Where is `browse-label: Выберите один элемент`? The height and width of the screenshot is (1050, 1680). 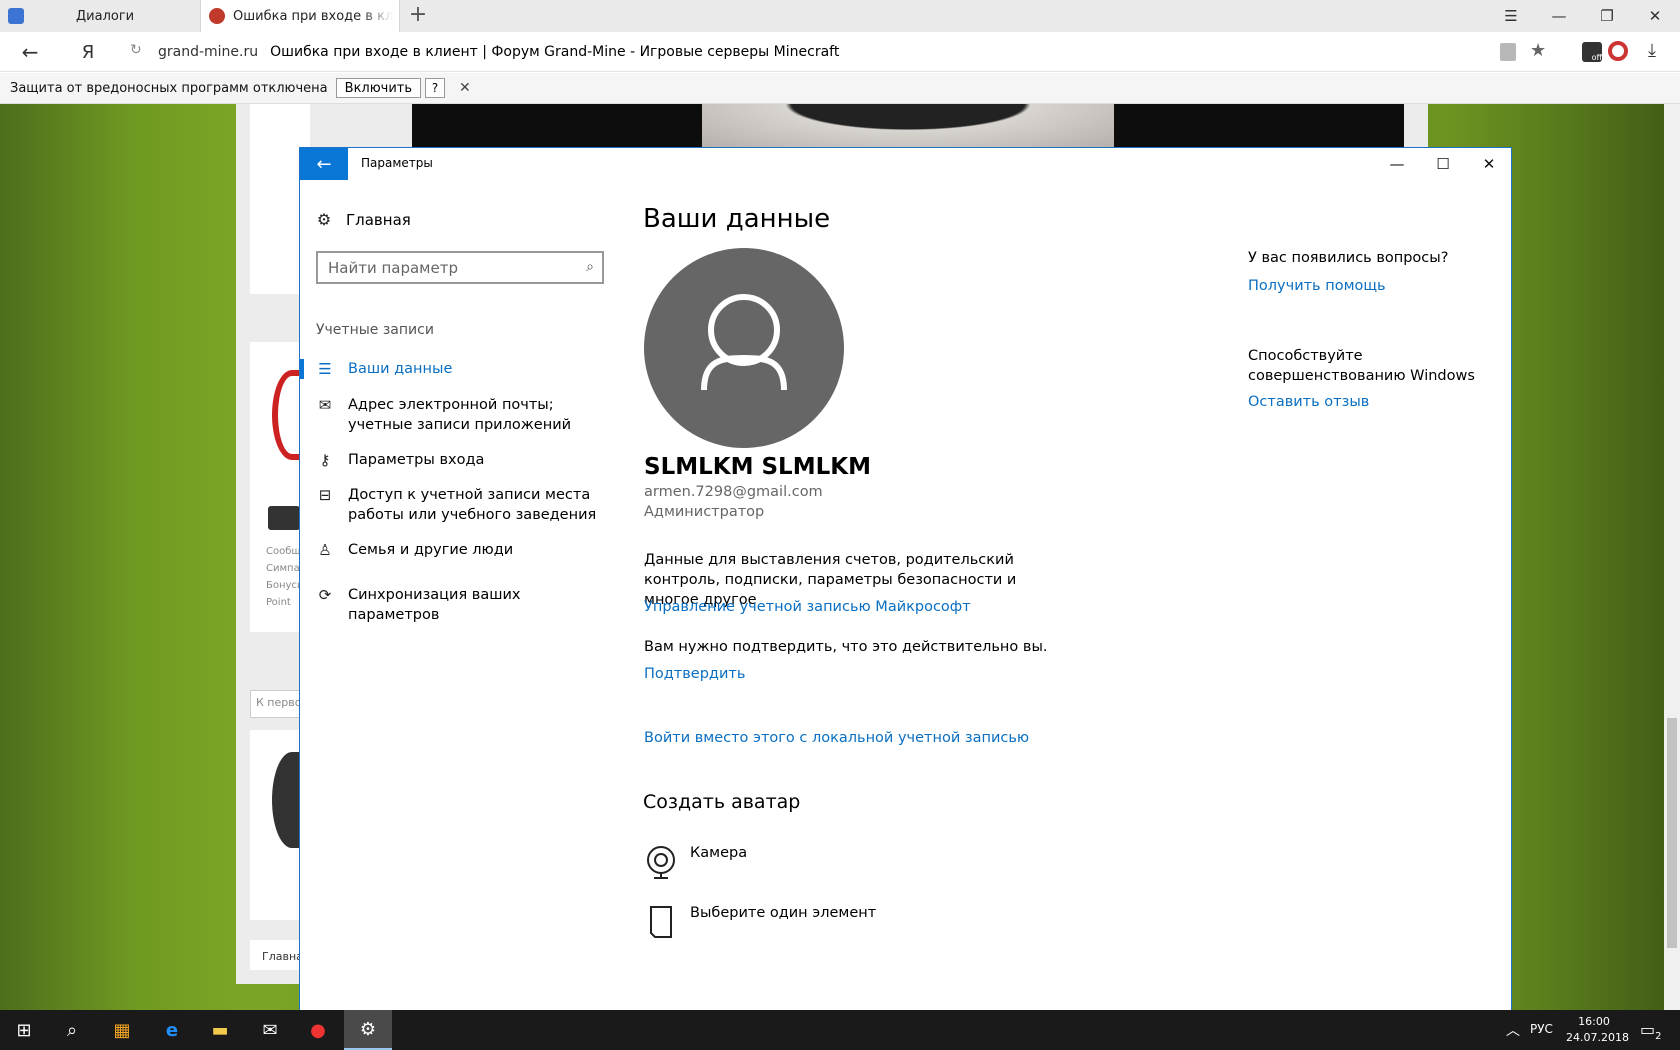
browse-label: Выберите один элемент is located at coordinates (783, 913).